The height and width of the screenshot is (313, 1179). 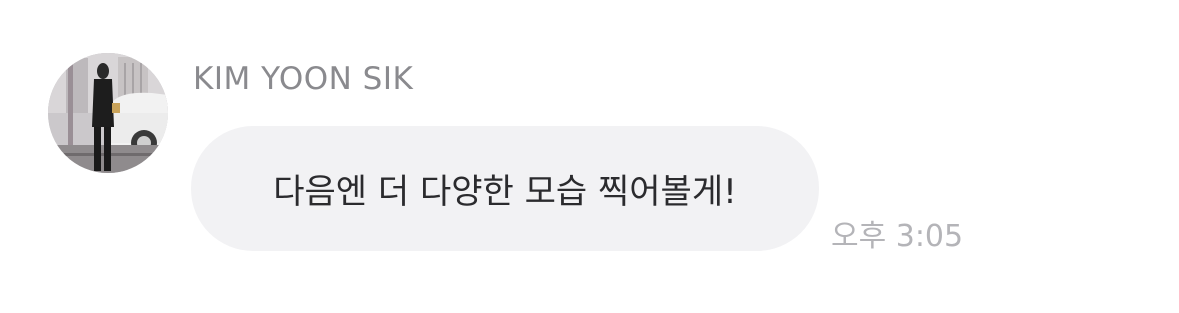 I want to click on sender-name: KIM YOON SIK, so click(x=303, y=79).